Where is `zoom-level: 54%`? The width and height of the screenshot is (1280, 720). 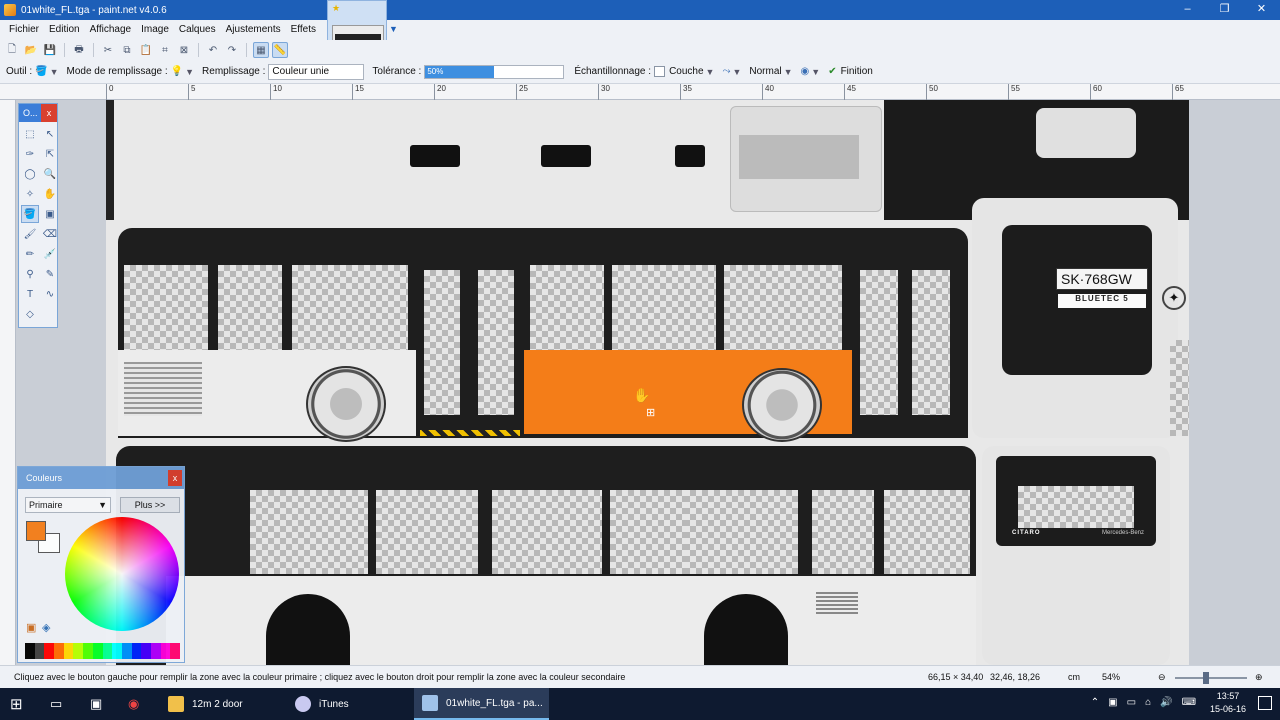 zoom-level: 54% is located at coordinates (1111, 677).